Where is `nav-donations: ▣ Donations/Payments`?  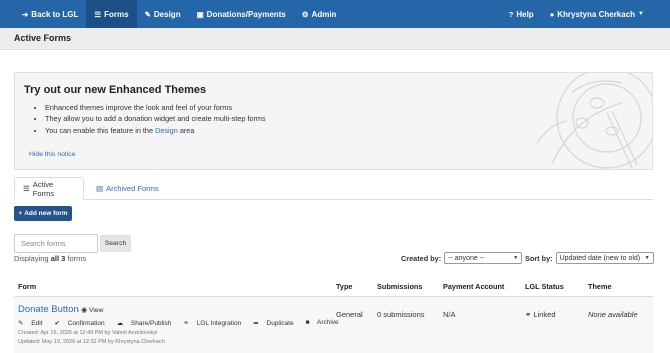
nav-donations: ▣ Donations/Payments is located at coordinates (241, 14).